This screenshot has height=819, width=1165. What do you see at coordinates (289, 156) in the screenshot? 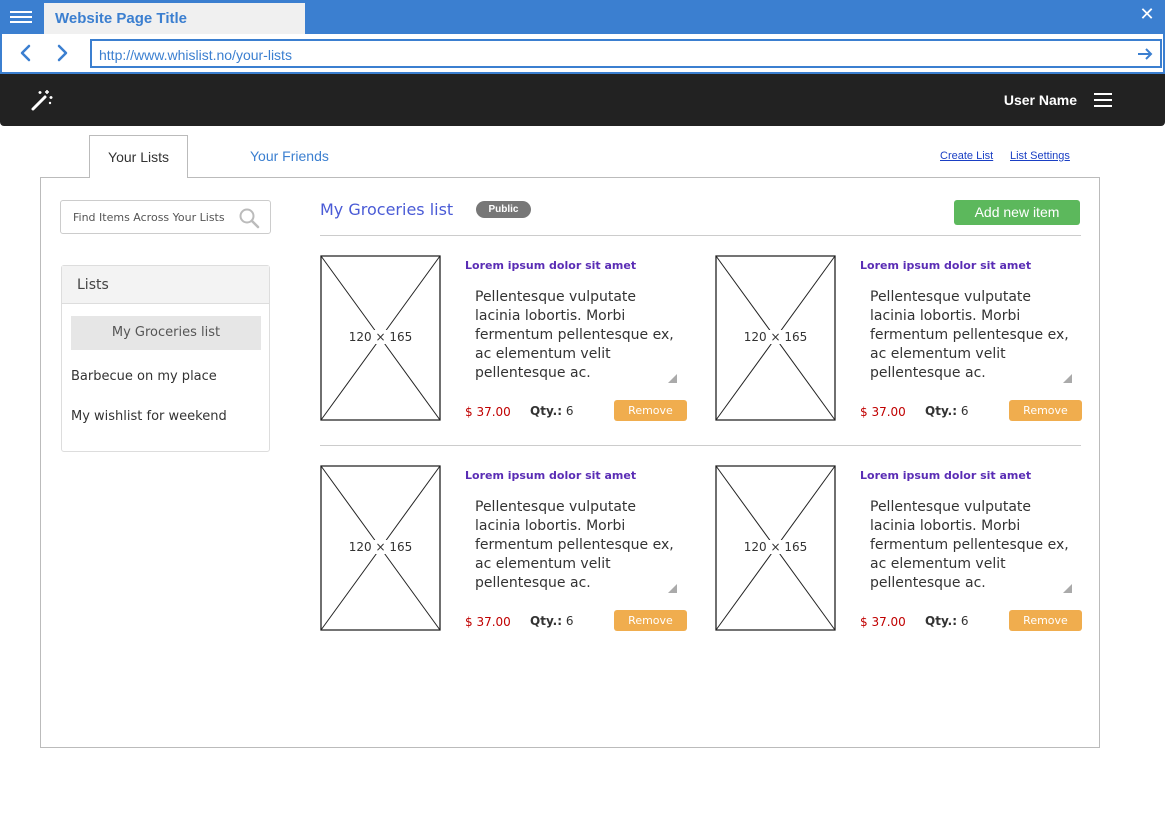
I see `tab-your-friends: Your Friends` at bounding box center [289, 156].